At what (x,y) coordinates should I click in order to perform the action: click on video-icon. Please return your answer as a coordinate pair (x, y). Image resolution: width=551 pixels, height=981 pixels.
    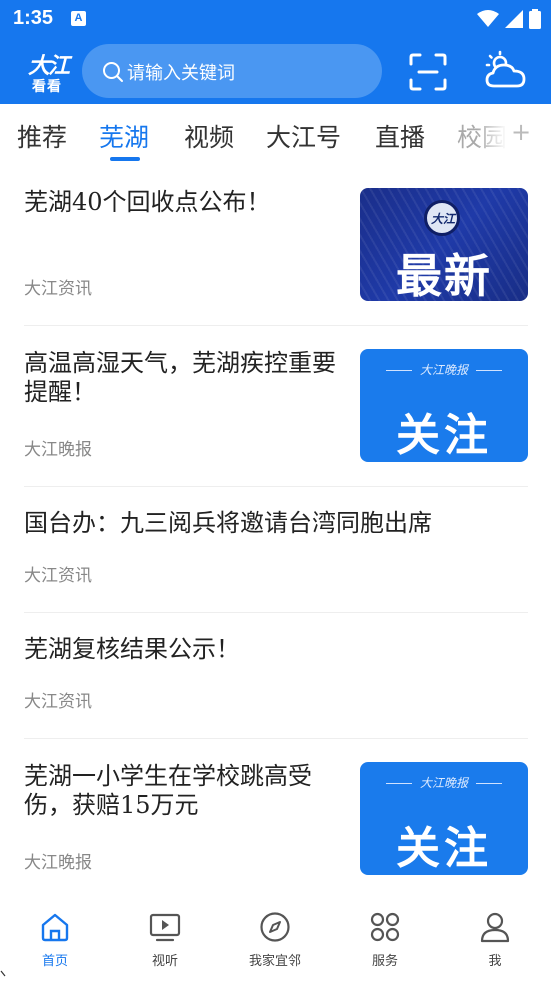
    Looking at the image, I should click on (165, 927).